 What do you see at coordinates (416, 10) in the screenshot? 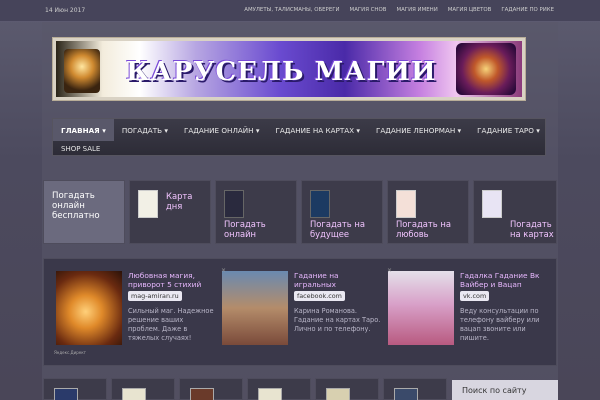
I see `top-link-name: МАГИЯ ИМЕНИ` at bounding box center [416, 10].